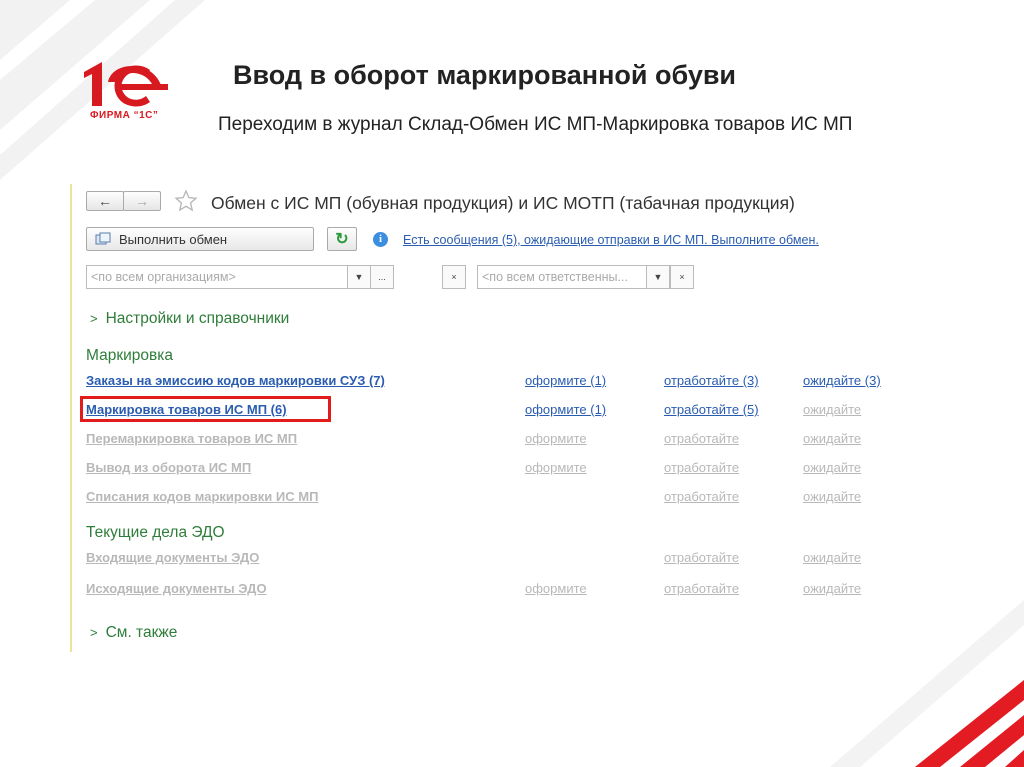 This screenshot has height=767, width=1024. I want to click on logo-1c: ФИРМА “1С”, so click(127, 93).